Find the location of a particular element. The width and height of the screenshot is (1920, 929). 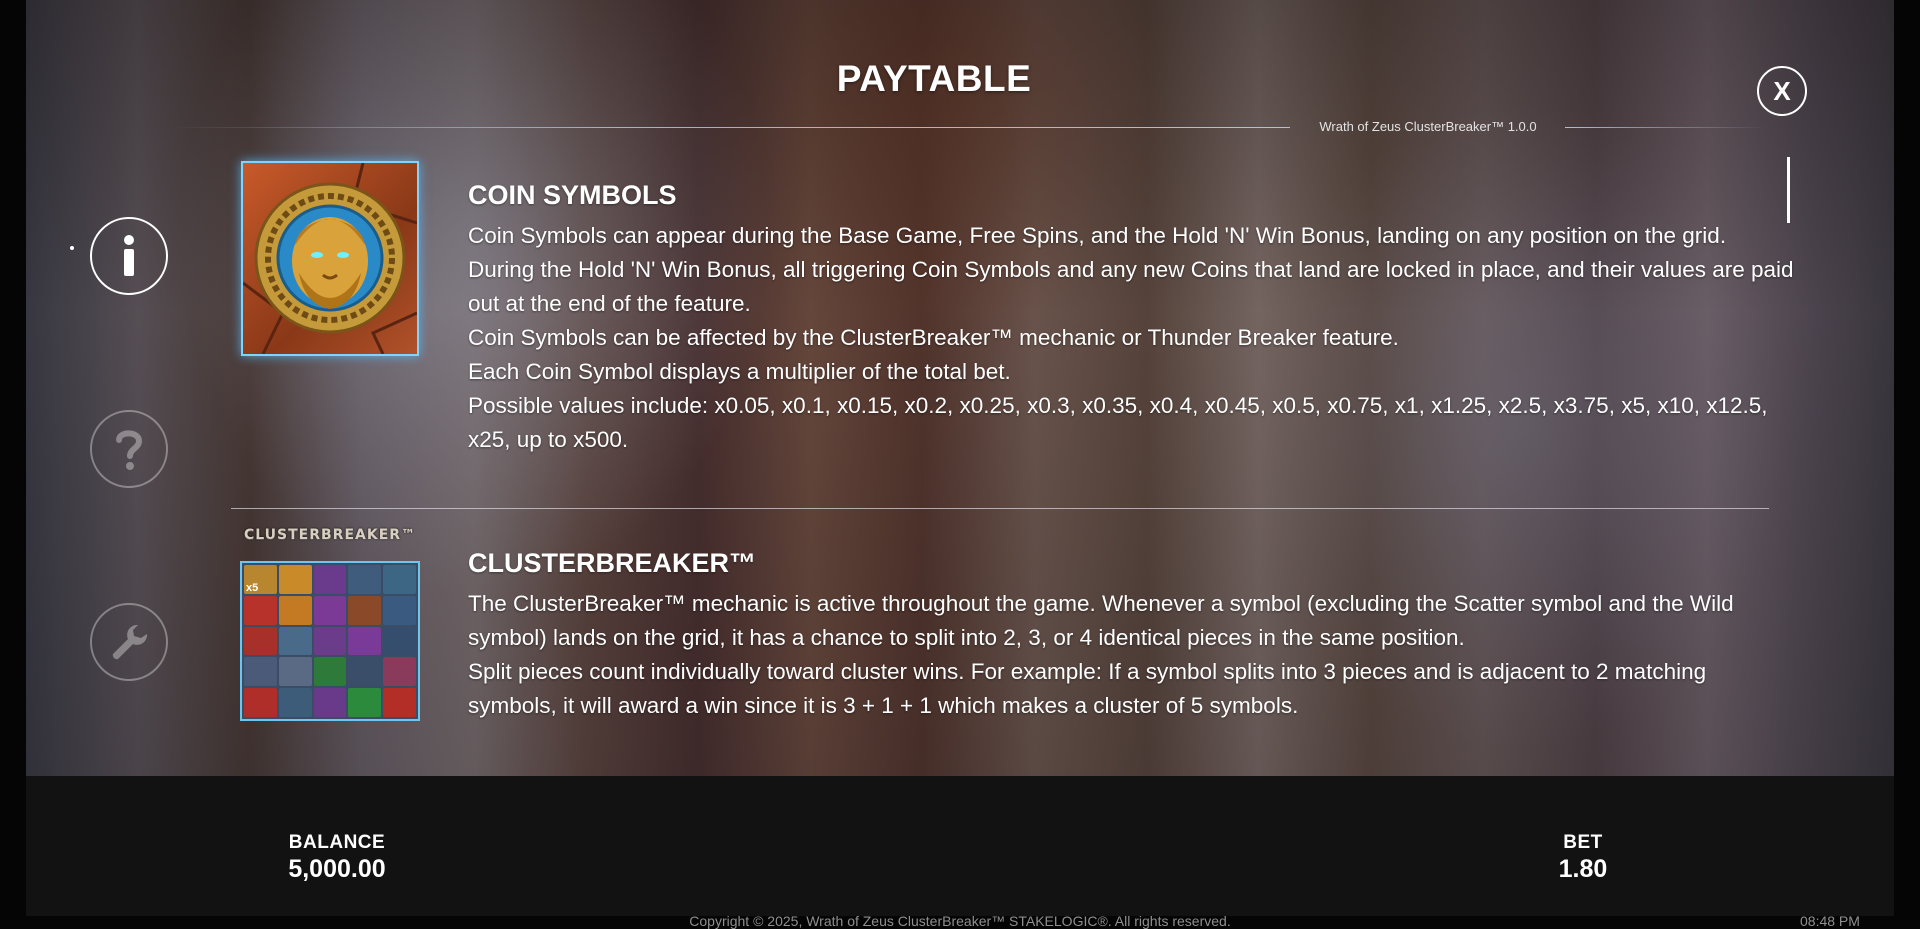

close-button: X is located at coordinates (1782, 91).